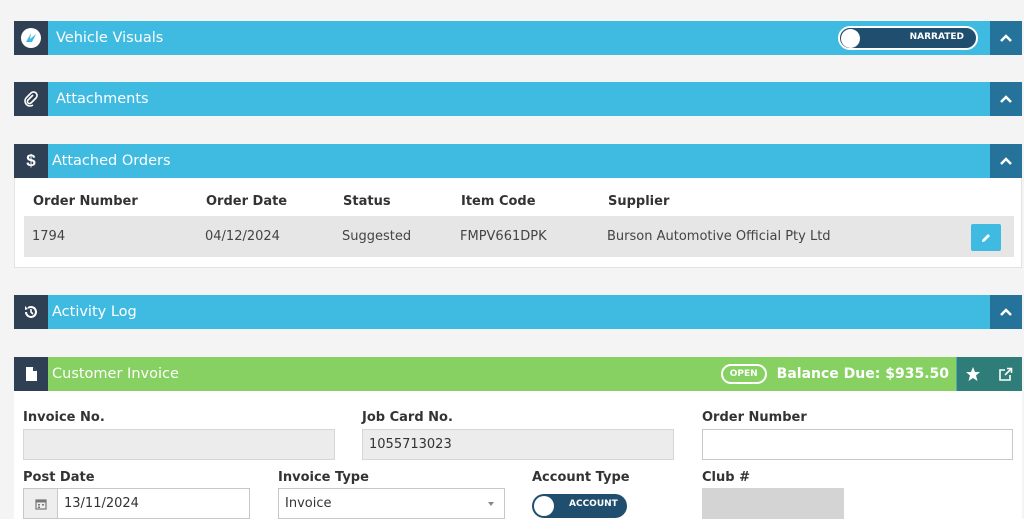 Image resolution: width=1024 pixels, height=519 pixels. I want to click on invoice-no-field, so click(179, 444).